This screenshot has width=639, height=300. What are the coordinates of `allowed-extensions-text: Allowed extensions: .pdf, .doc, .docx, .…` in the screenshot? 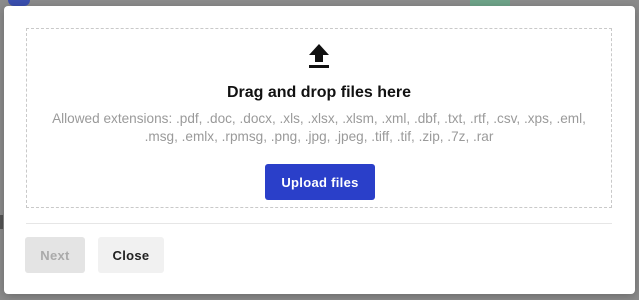 It's located at (319, 127).